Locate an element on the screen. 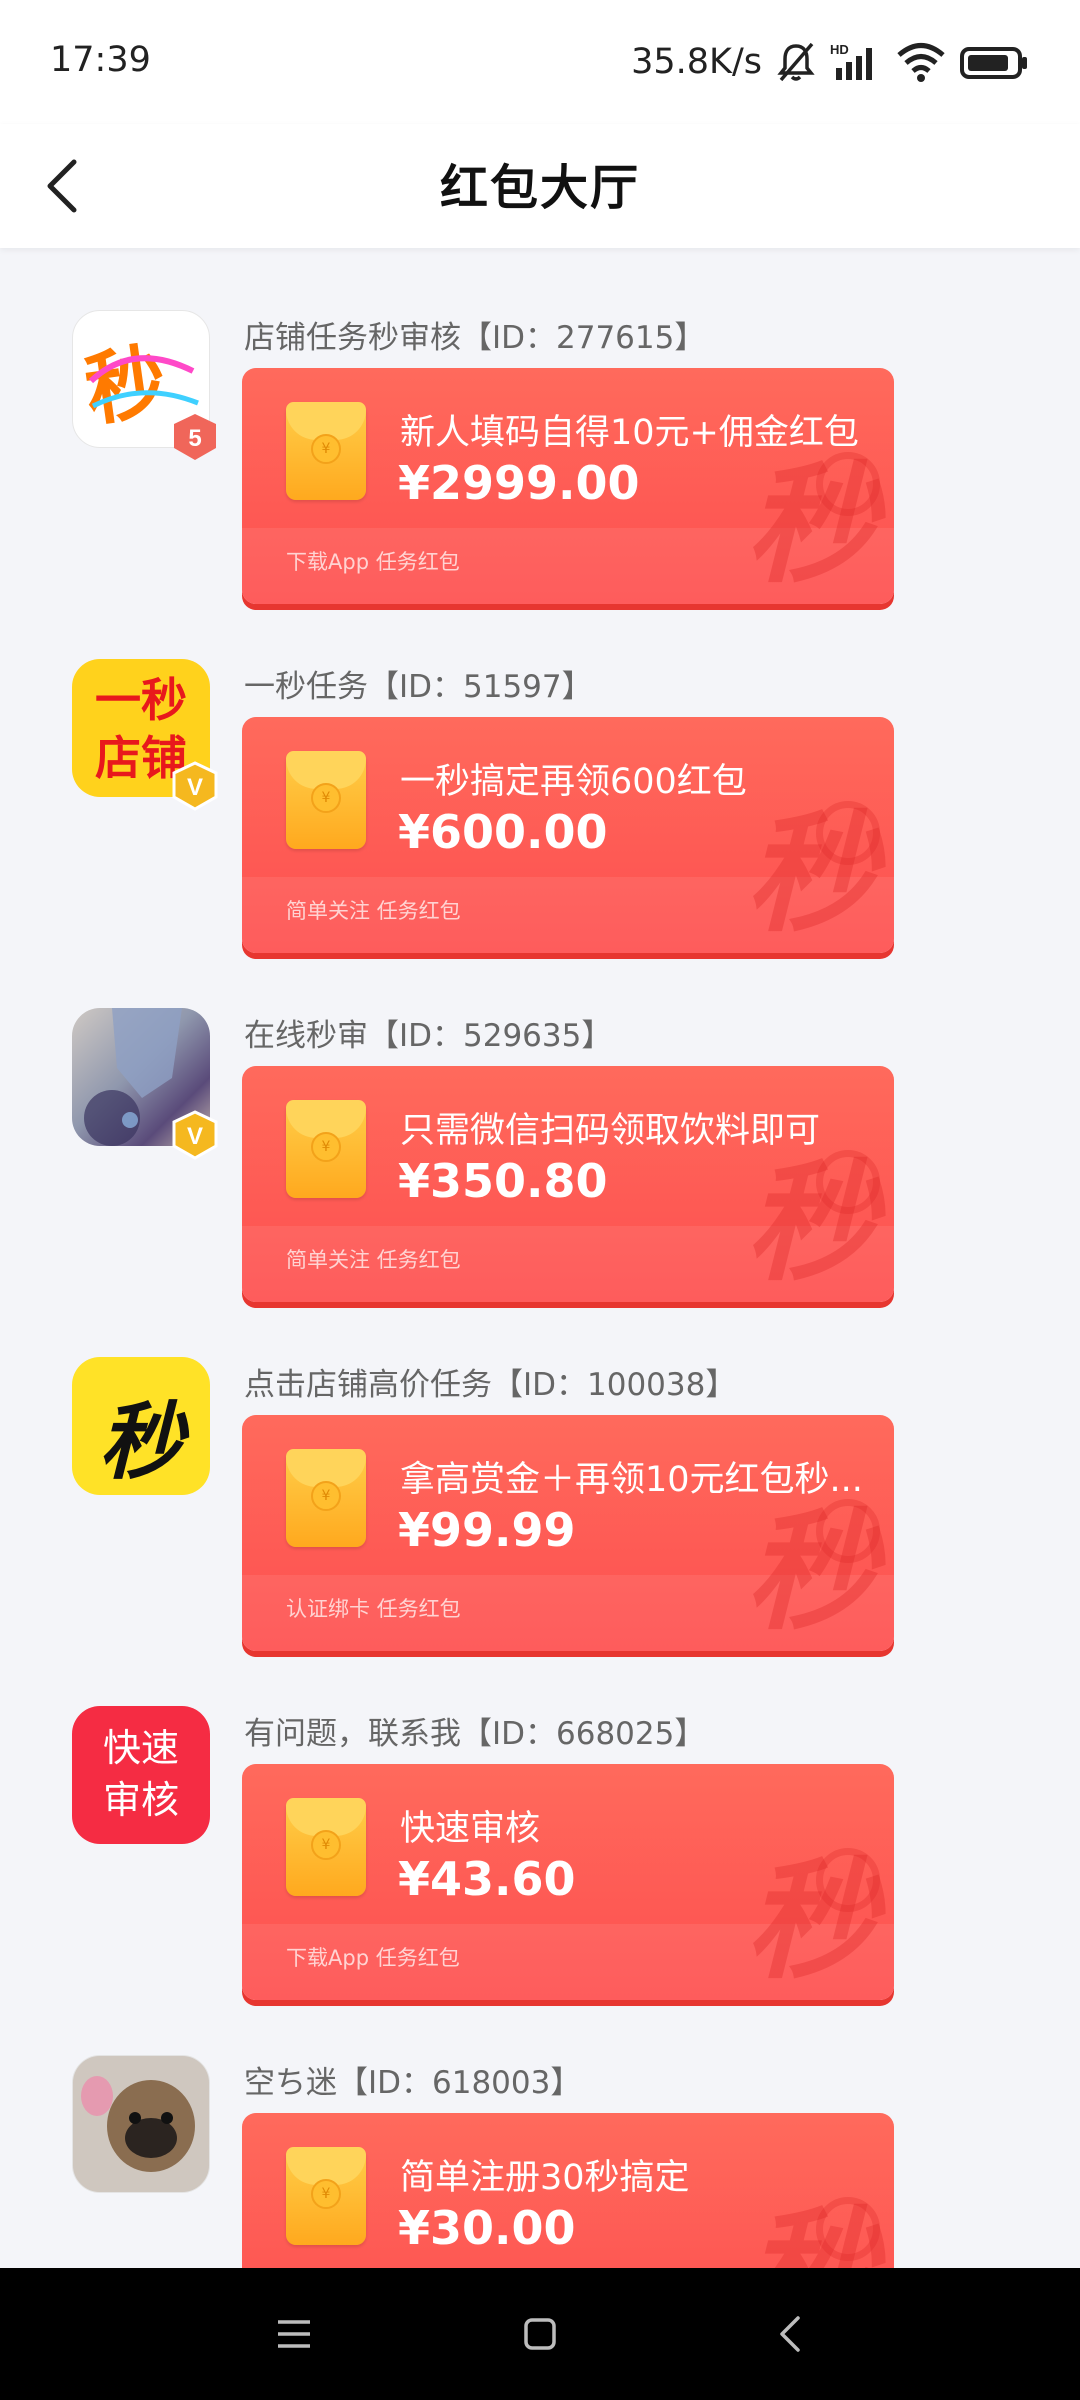 The width and height of the screenshot is (1080, 2400). card-amount: ¥2999.00 is located at coordinates (519, 483).